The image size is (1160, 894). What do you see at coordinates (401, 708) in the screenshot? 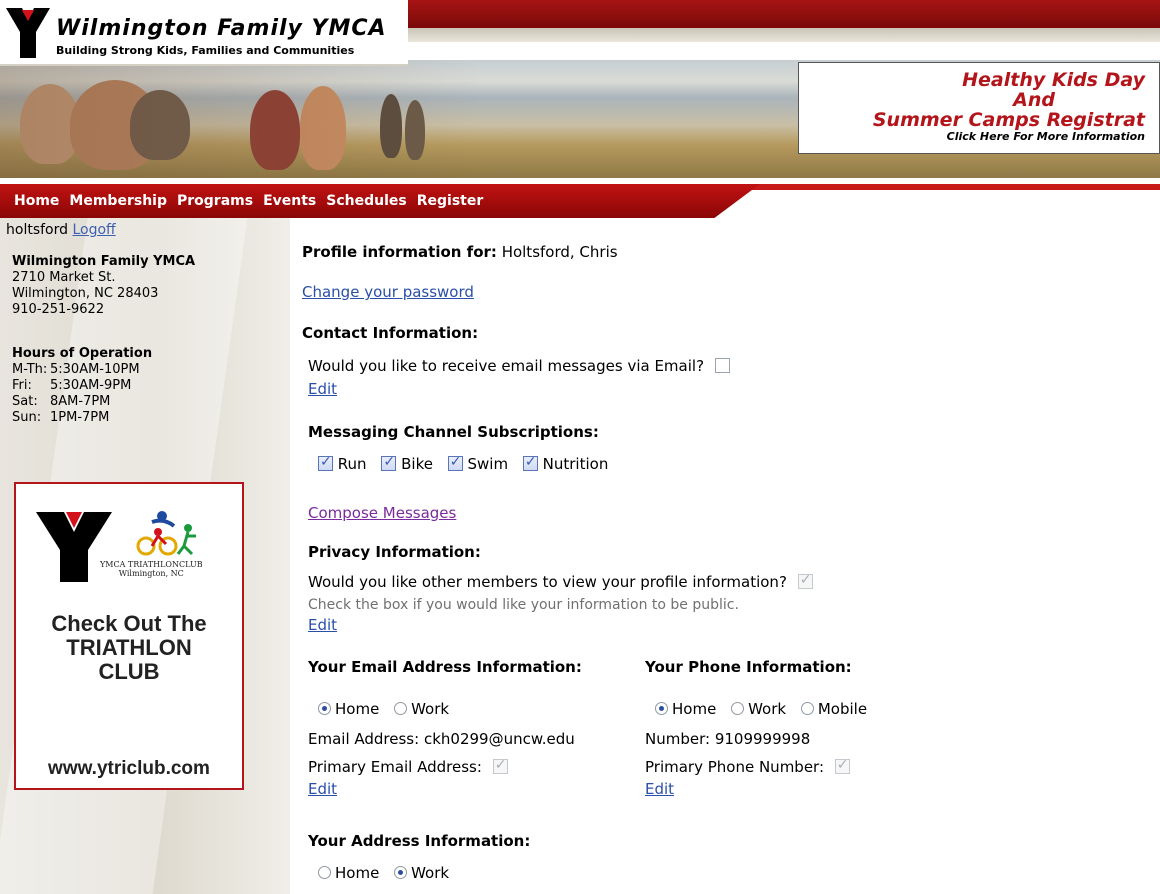
I see `email-work-radio` at bounding box center [401, 708].